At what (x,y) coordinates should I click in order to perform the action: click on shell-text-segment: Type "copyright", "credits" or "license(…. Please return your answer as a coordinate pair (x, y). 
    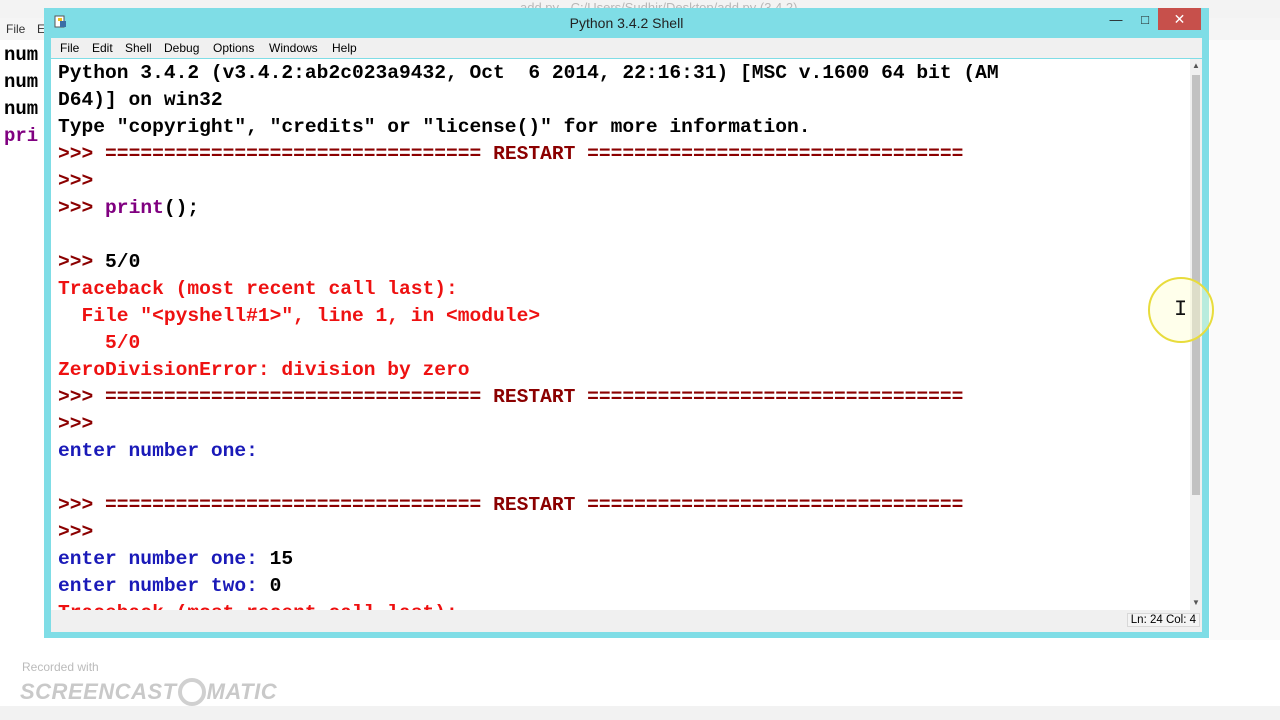
    Looking at the image, I should click on (434, 127).